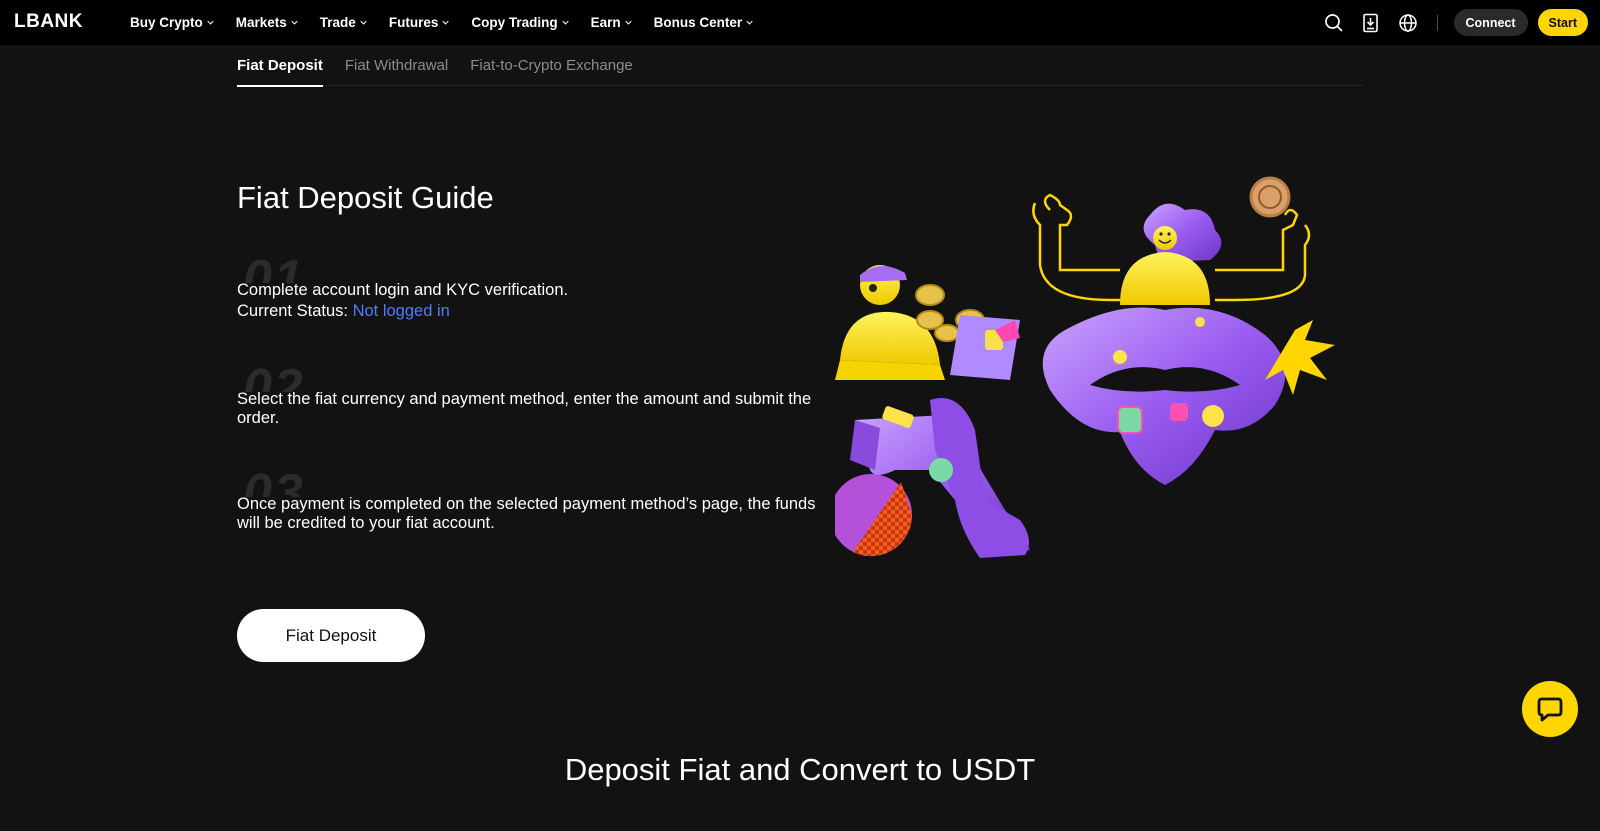  I want to click on start-button: Start, so click(1562, 22).